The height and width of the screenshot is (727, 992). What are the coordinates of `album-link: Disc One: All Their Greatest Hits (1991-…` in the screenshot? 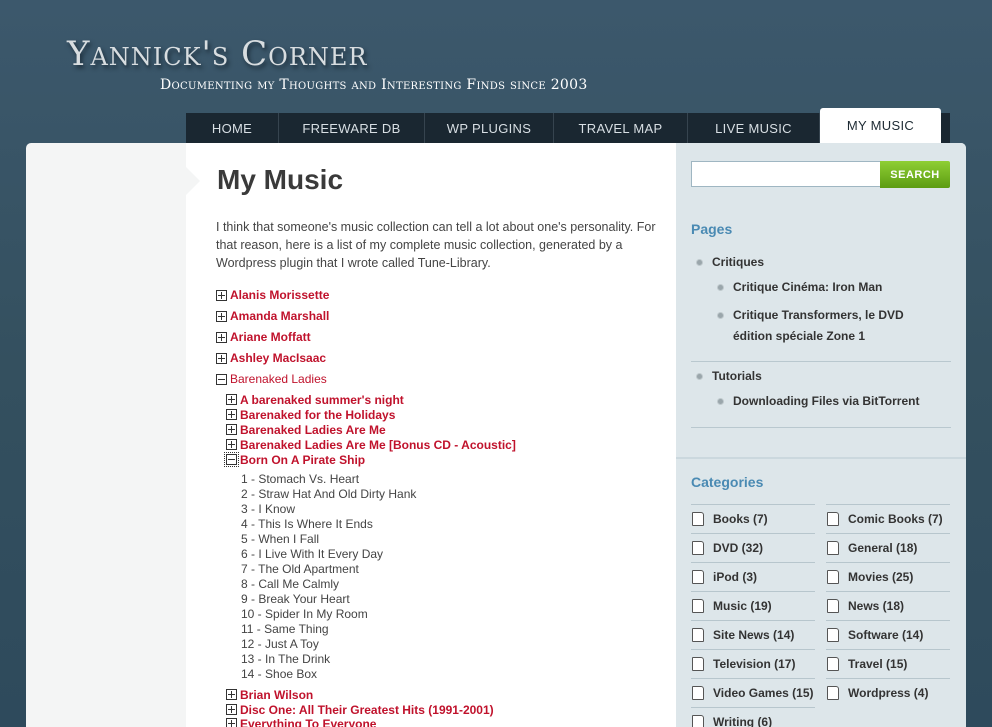 It's located at (367, 710).